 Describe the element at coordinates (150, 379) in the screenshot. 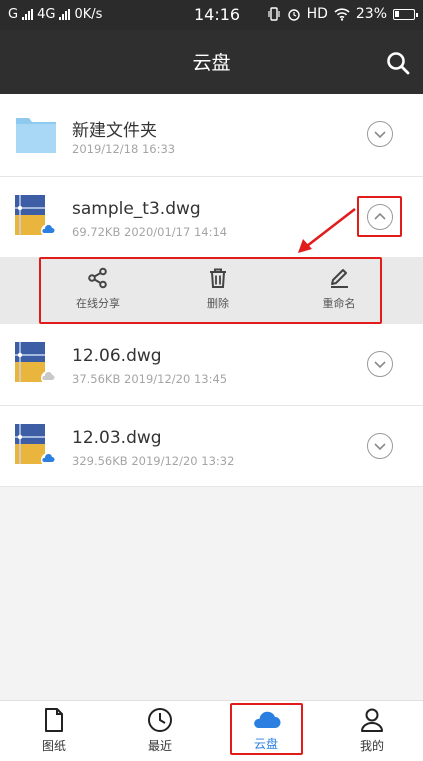

I see `file-meta: 37.56KB 2019/12/20 13:45` at that location.